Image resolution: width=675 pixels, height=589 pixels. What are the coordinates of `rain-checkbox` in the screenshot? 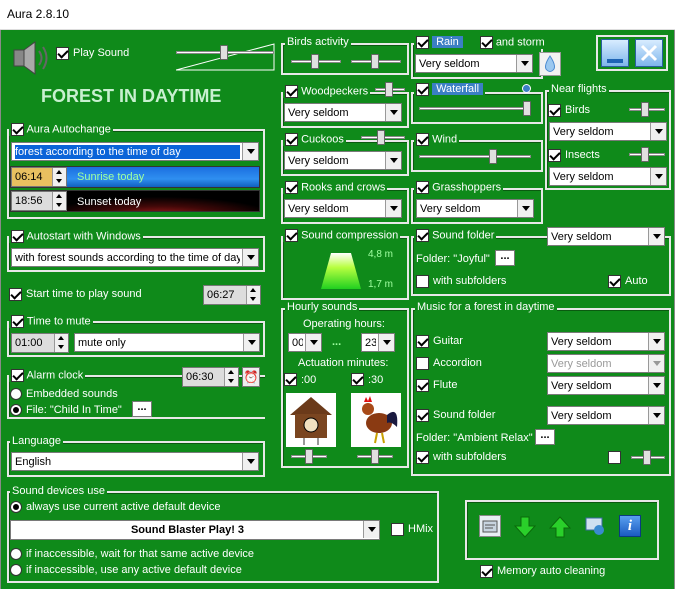 It's located at (422, 42).